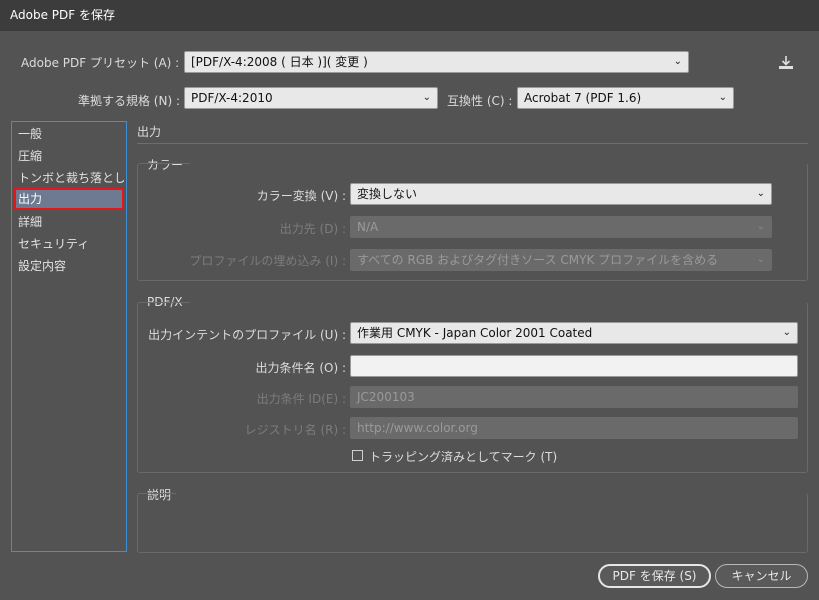 This screenshot has height=600, width=819. What do you see at coordinates (232, 98) in the screenshot?
I see `standard-value: PDF/X-4:2010` at bounding box center [232, 98].